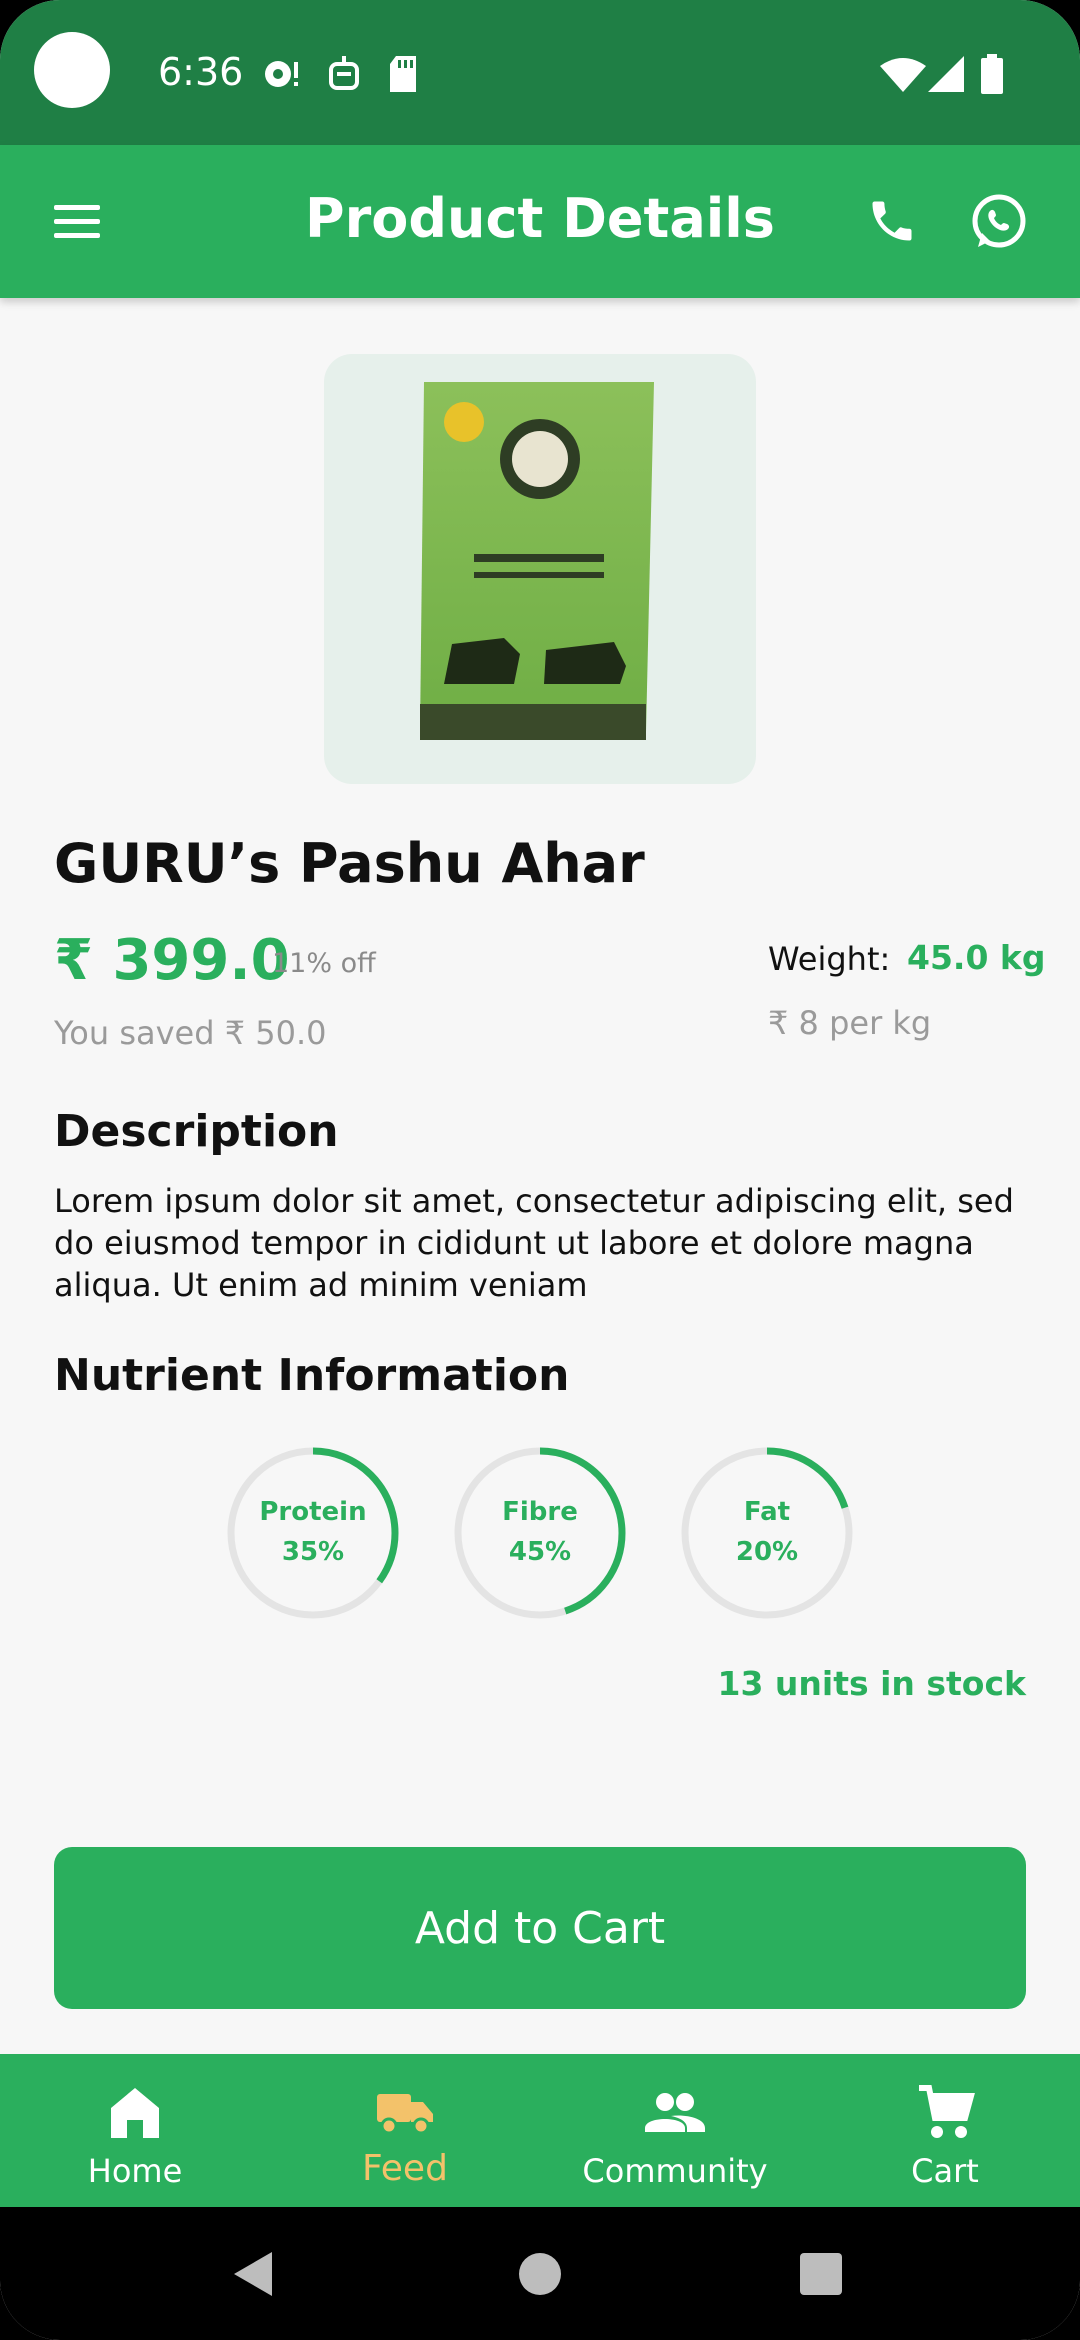  What do you see at coordinates (999, 222) in the screenshot?
I see `whatsapp-icon` at bounding box center [999, 222].